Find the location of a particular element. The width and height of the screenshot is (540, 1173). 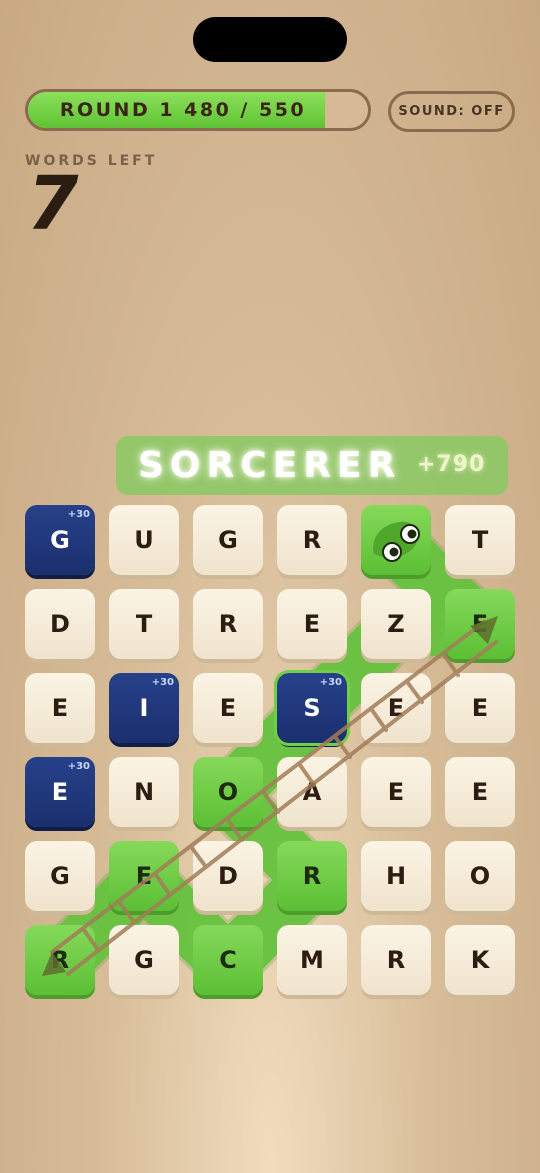

tile-r3-c5: E is located at coordinates (396, 708).